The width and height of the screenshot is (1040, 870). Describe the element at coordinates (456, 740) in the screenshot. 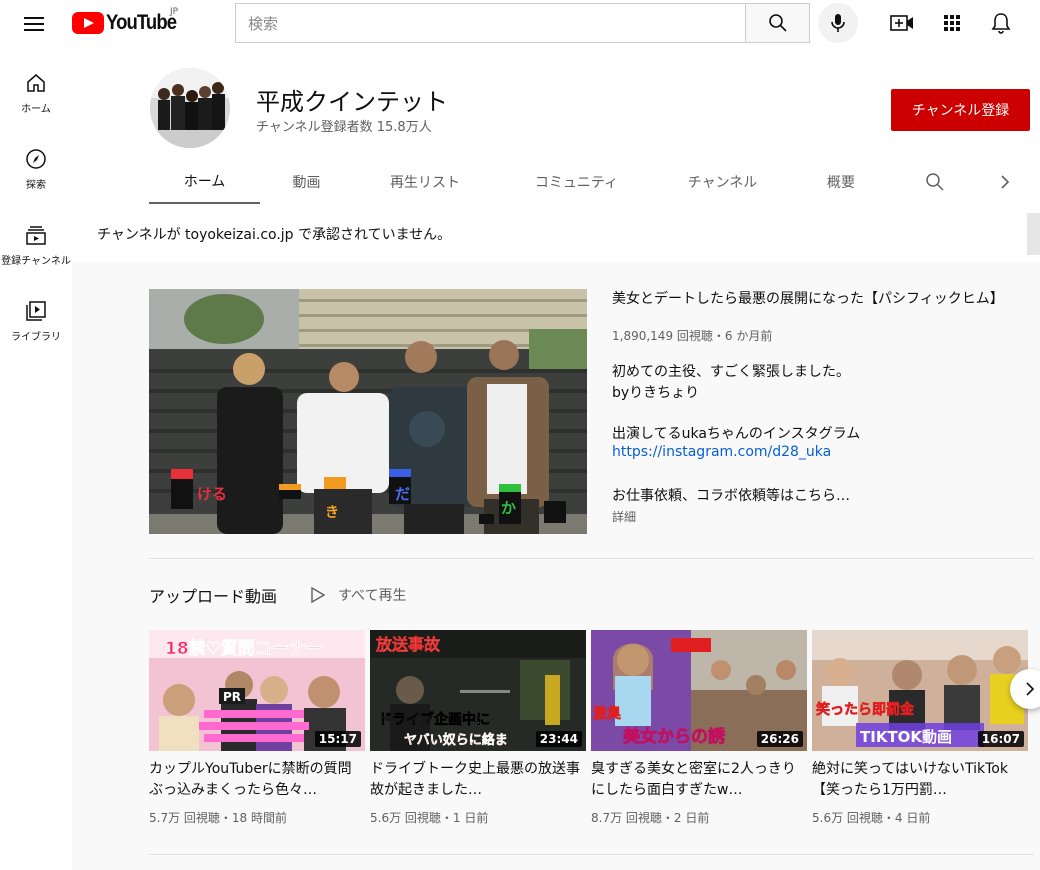

I see `thumbnail-overlay-text: ヤバい奴らに絡ま` at that location.